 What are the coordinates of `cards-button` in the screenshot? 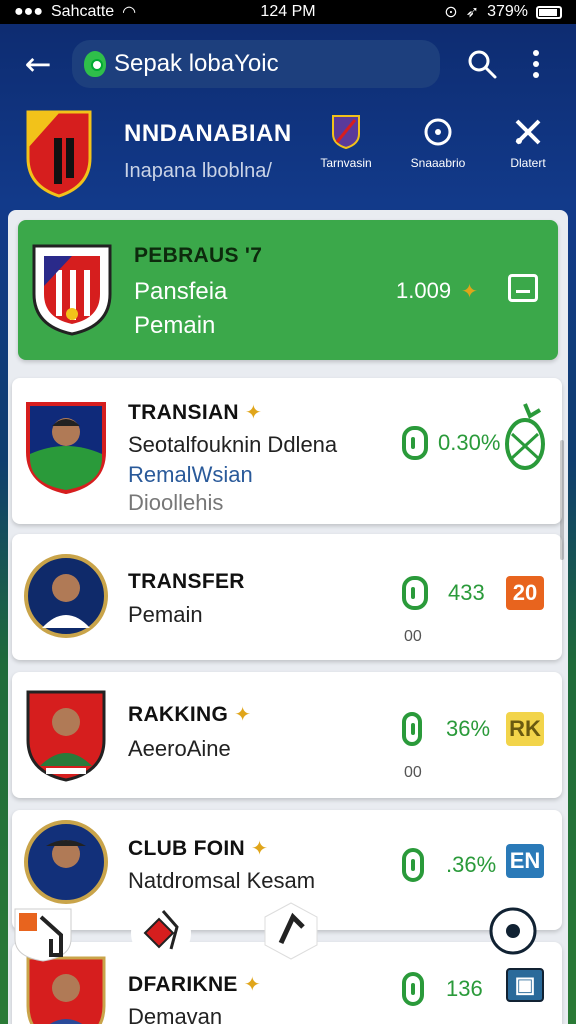 It's located at (161, 931).